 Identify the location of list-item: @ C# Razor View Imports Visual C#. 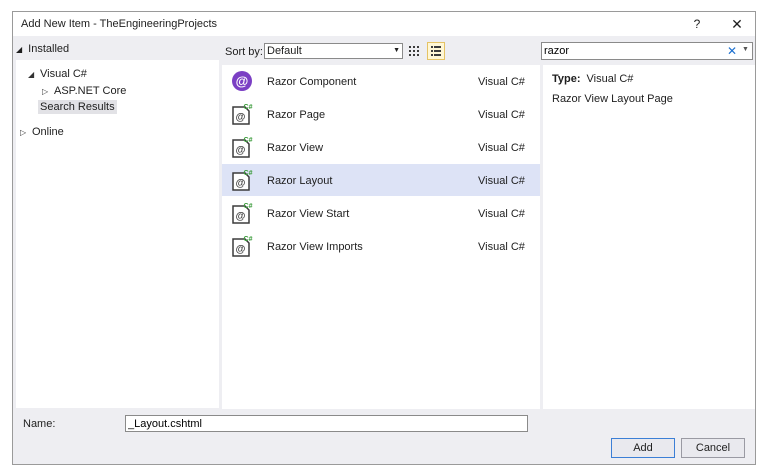
(381, 246).